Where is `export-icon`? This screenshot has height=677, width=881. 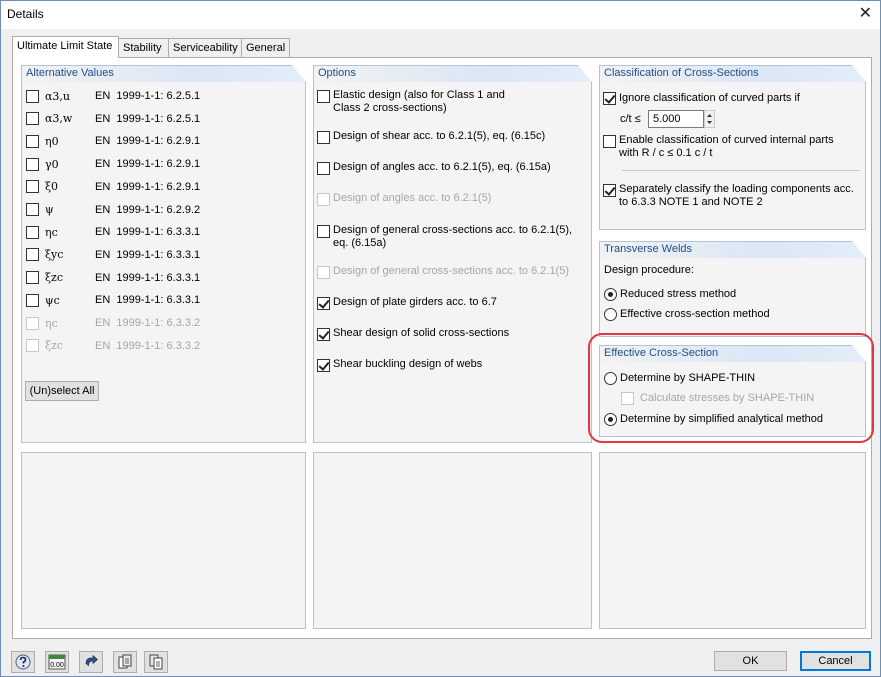
export-icon is located at coordinates (125, 661).